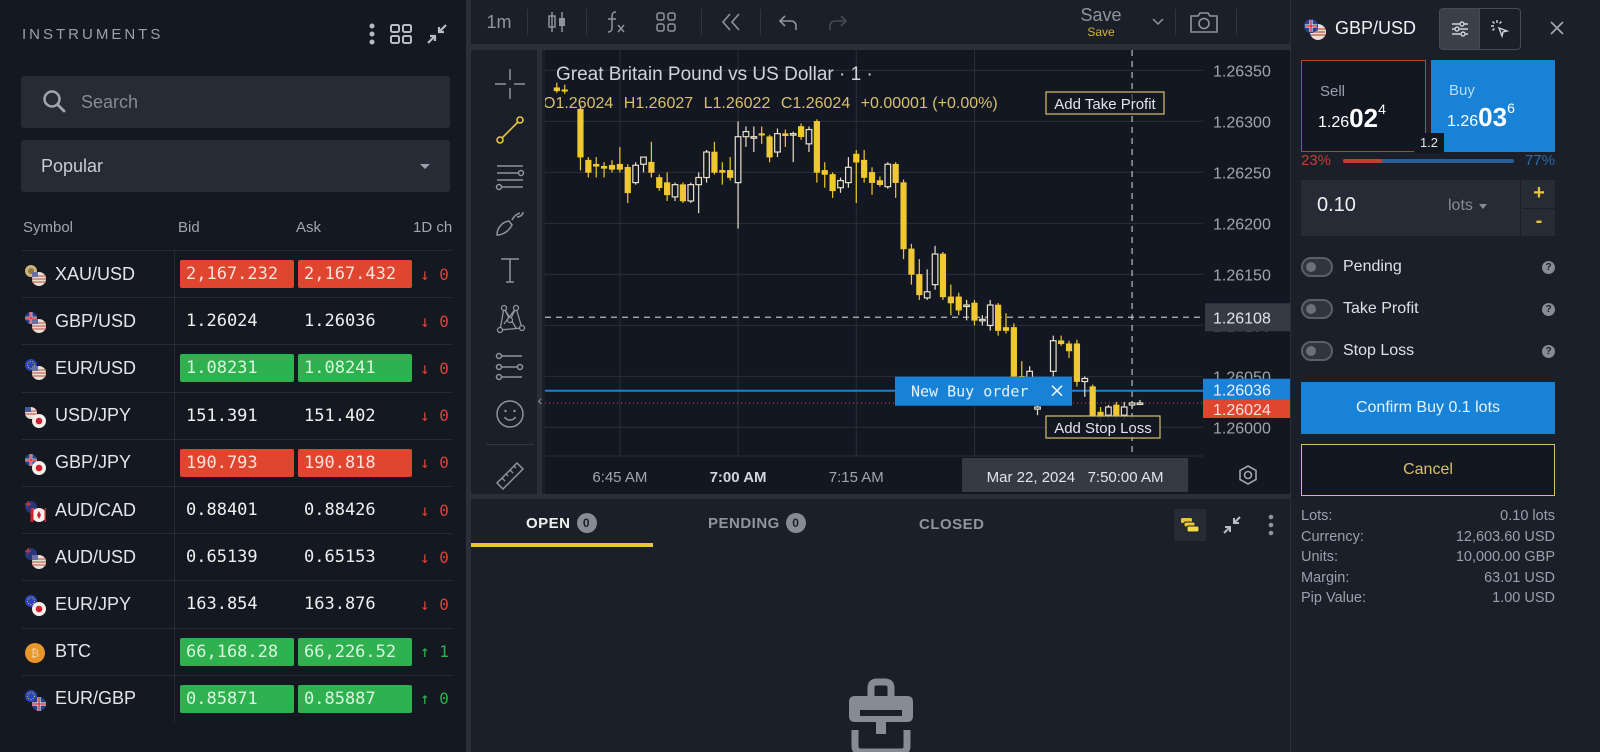  I want to click on bid-price: 1.08231, so click(237, 368).